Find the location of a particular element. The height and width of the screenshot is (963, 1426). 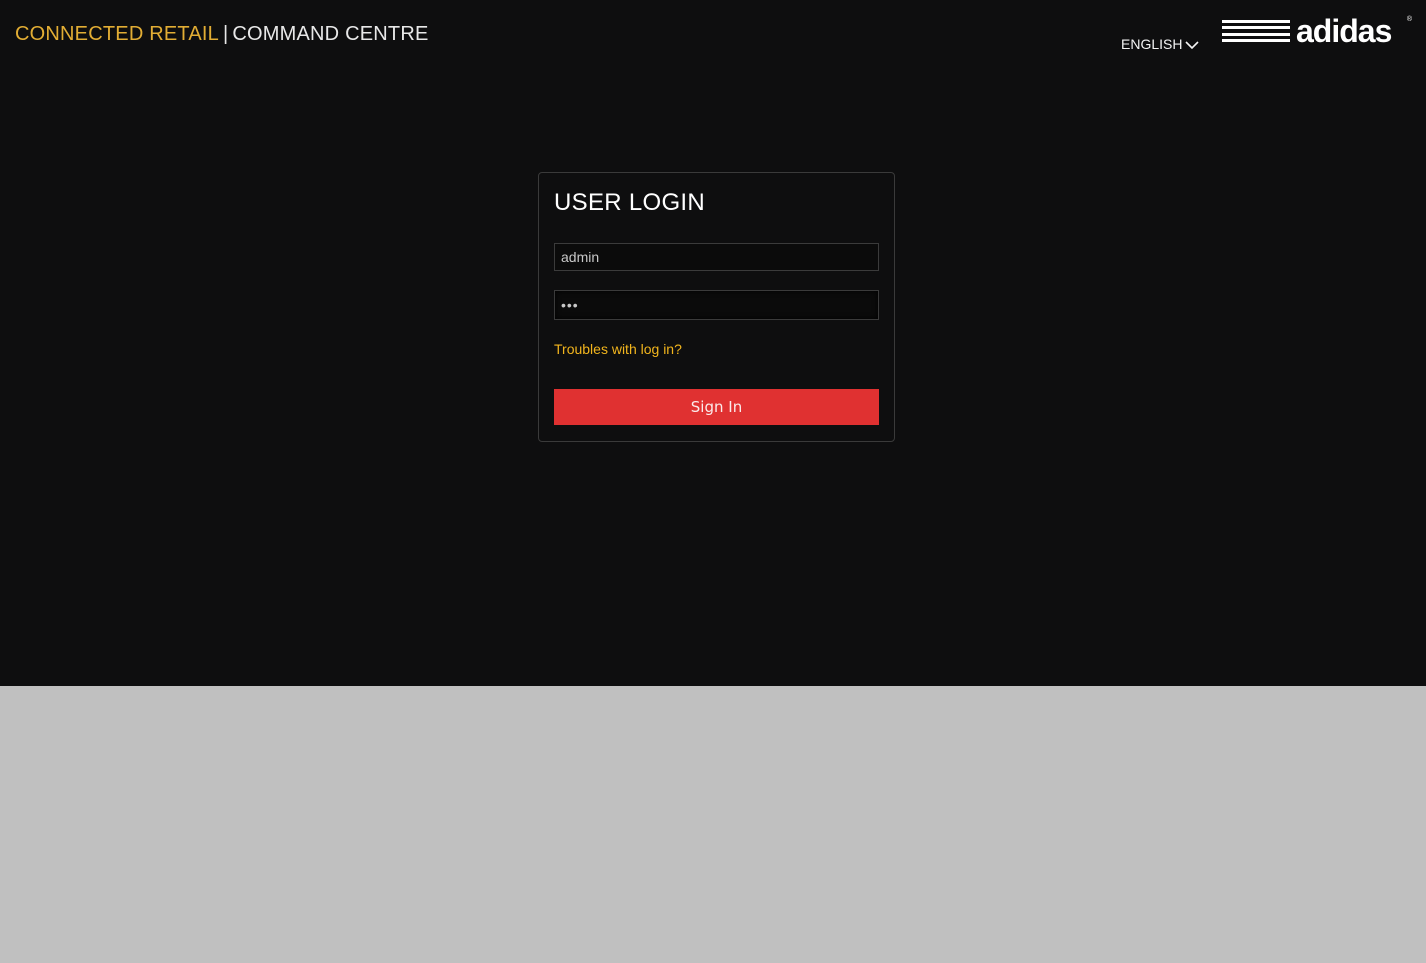

login-panel: USER LOGIN Troubles with log in? Sign In is located at coordinates (716, 307).